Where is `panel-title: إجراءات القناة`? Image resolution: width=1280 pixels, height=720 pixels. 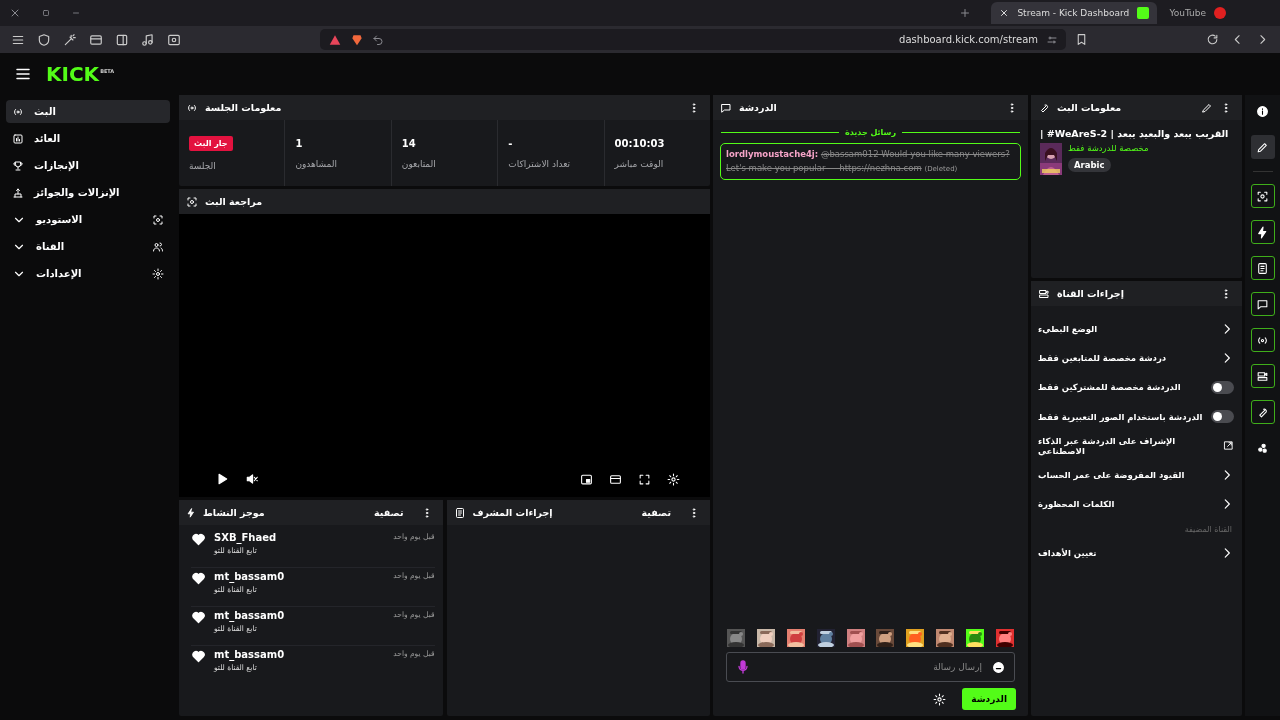 panel-title: إجراءات القناة is located at coordinates (1090, 293).